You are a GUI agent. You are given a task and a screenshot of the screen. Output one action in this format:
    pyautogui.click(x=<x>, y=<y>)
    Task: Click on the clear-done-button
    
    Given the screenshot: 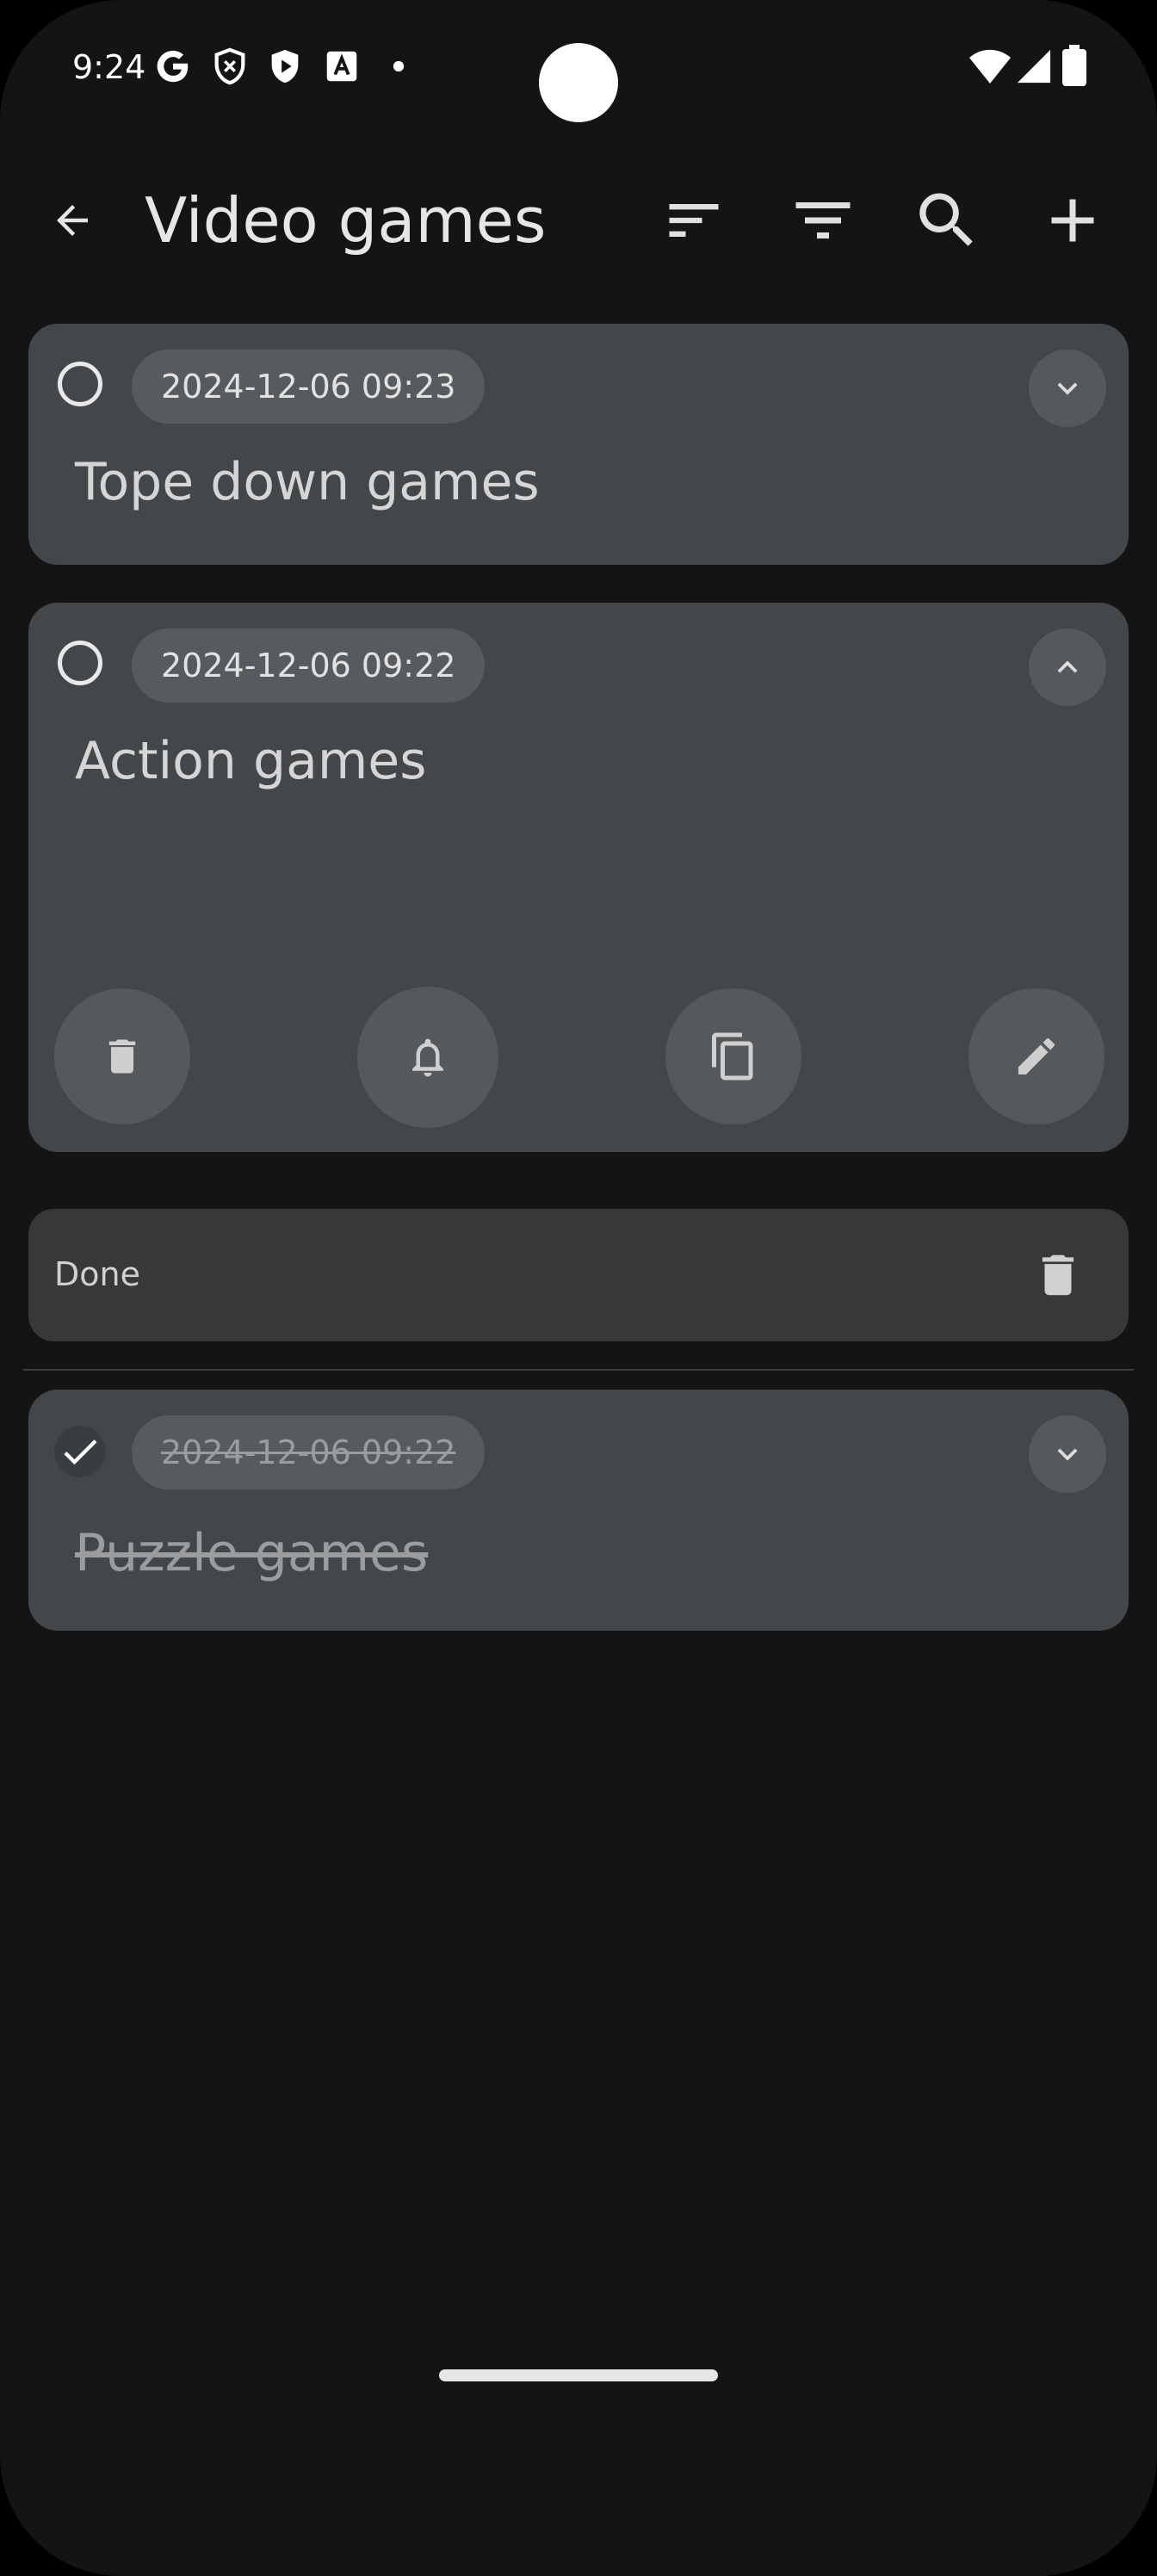 What is the action you would take?
    pyautogui.click(x=1058, y=1275)
    